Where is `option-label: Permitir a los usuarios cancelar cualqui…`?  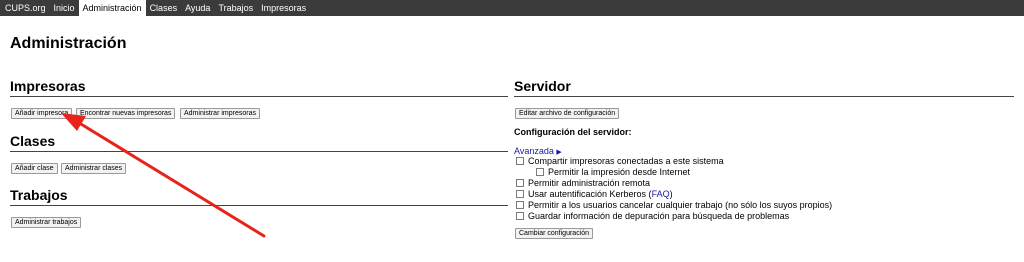
option-label: Permitir a los usuarios cancelar cualqui… is located at coordinates (680, 205).